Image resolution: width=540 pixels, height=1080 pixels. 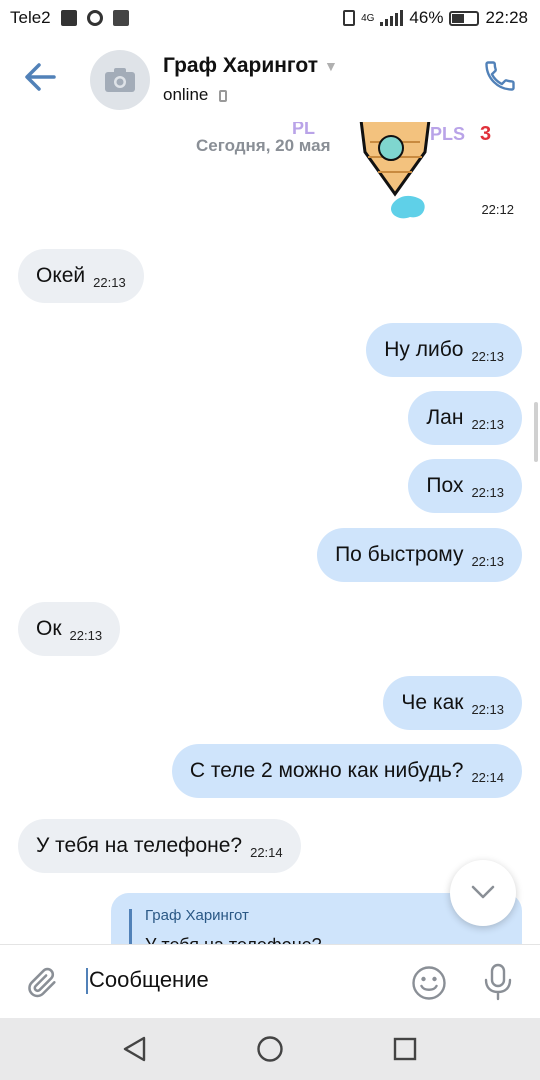 I want to click on battery-percent: 46%, so click(x=426, y=17).